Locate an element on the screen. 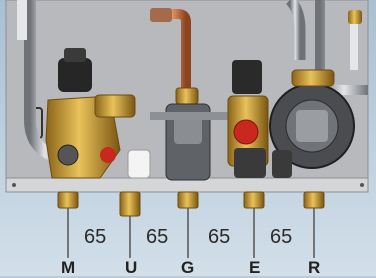 The height and width of the screenshot is (278, 376). pump-icon is located at coordinates (312, 126).